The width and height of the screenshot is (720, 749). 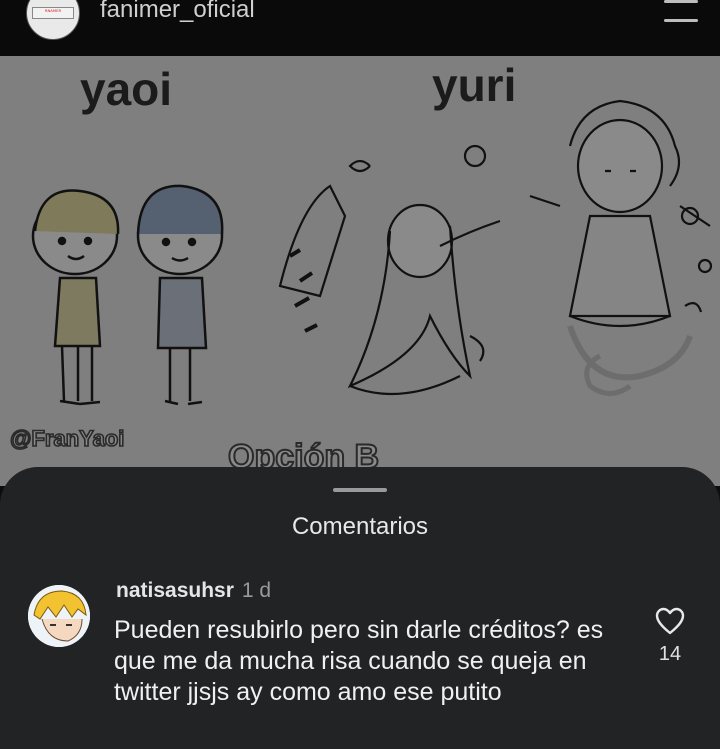 What do you see at coordinates (360, 490) in the screenshot?
I see `sheet-drag-handle` at bounding box center [360, 490].